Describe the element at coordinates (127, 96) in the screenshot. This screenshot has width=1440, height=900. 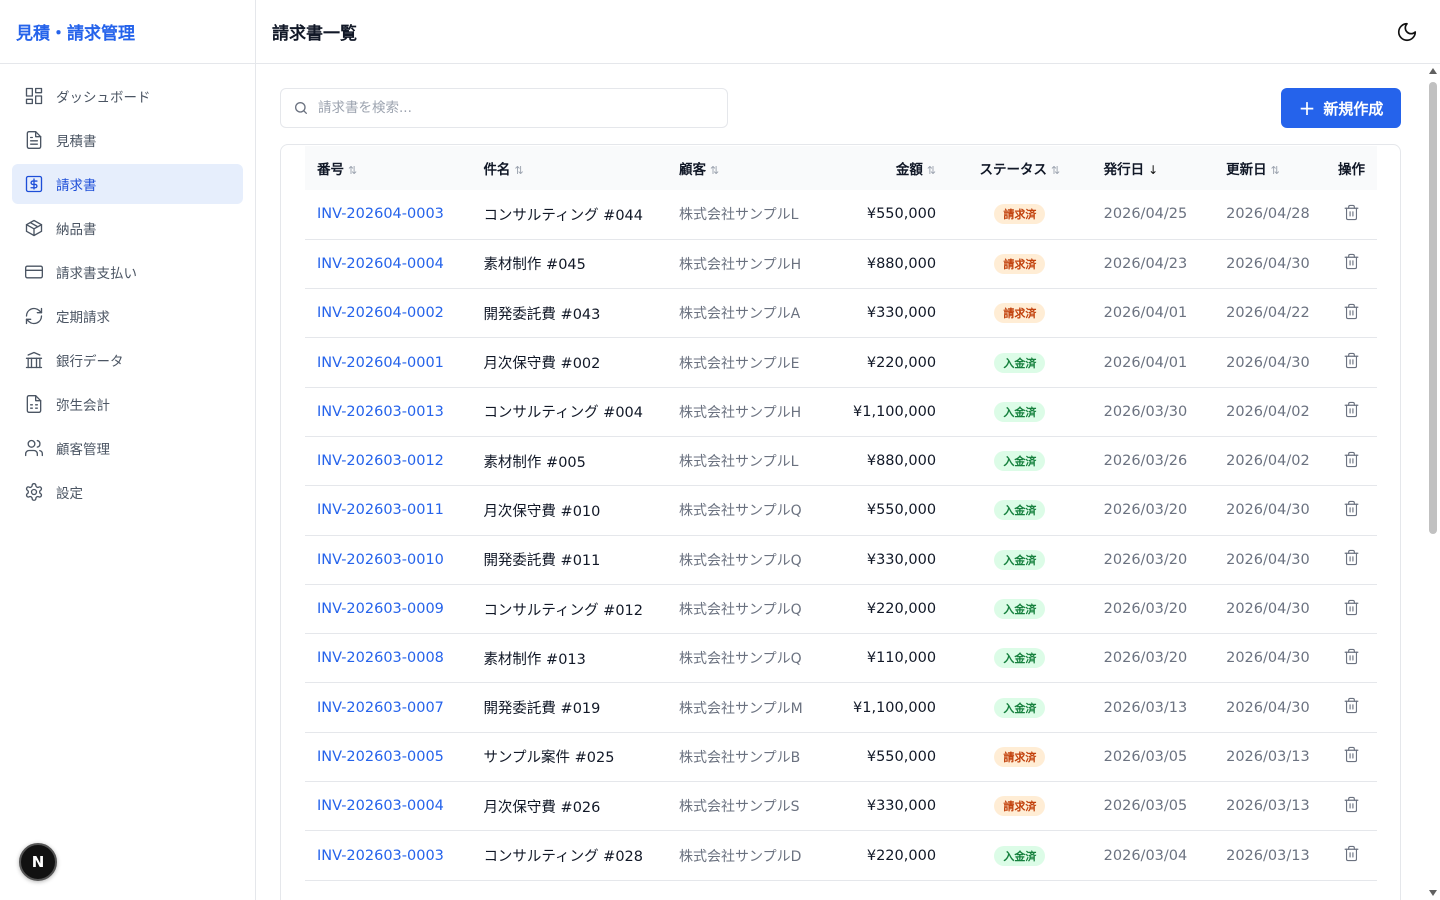
I see `sidebar-item-0: ダッシュボード` at that location.